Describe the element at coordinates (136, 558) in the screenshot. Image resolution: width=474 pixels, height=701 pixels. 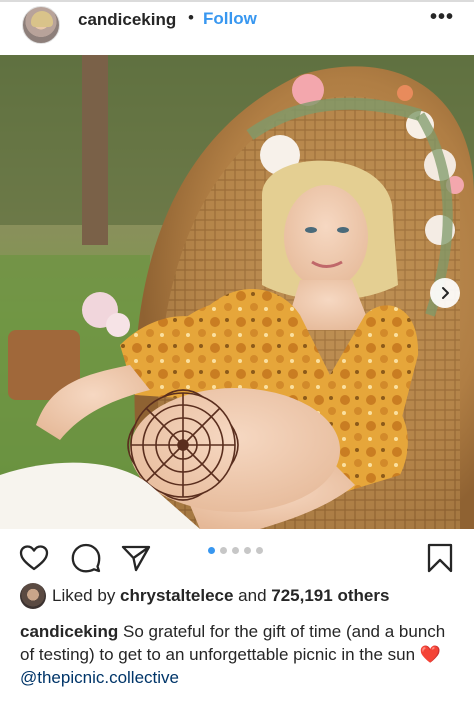
I see `share-icon` at that location.